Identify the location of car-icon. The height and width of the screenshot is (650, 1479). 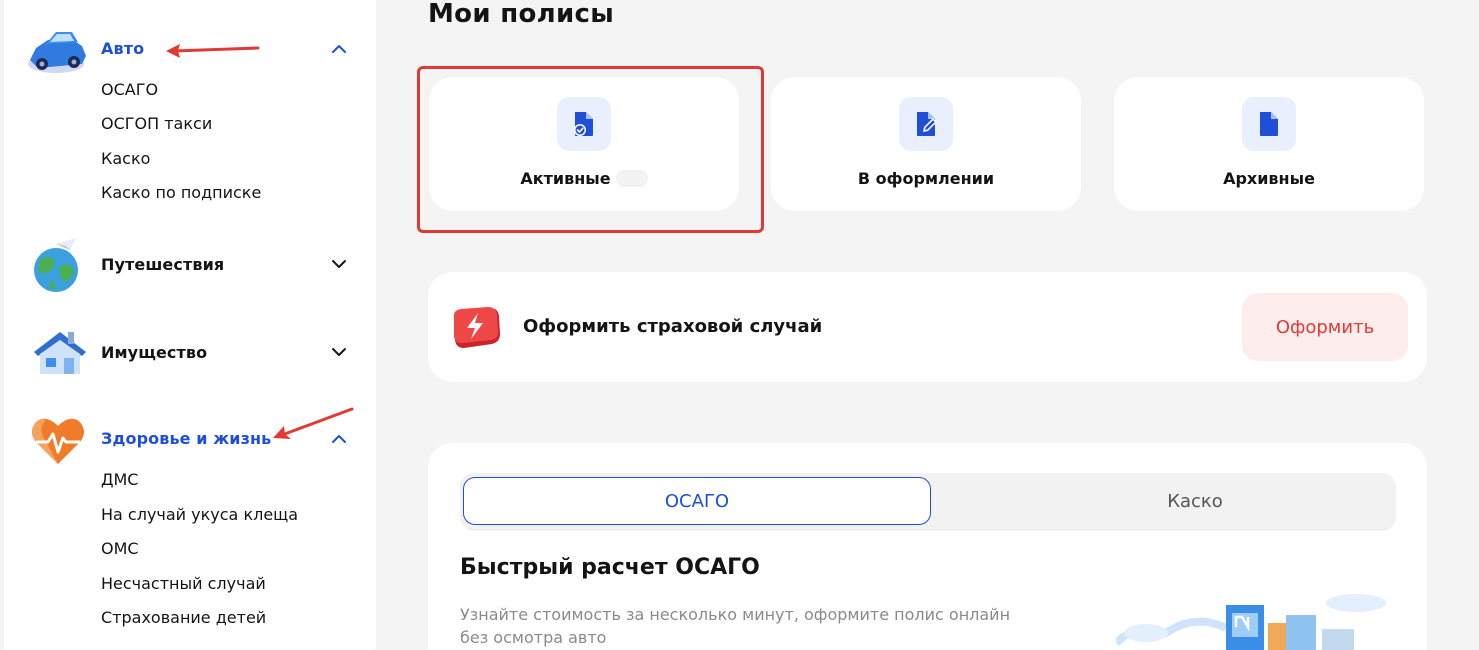
(57, 52).